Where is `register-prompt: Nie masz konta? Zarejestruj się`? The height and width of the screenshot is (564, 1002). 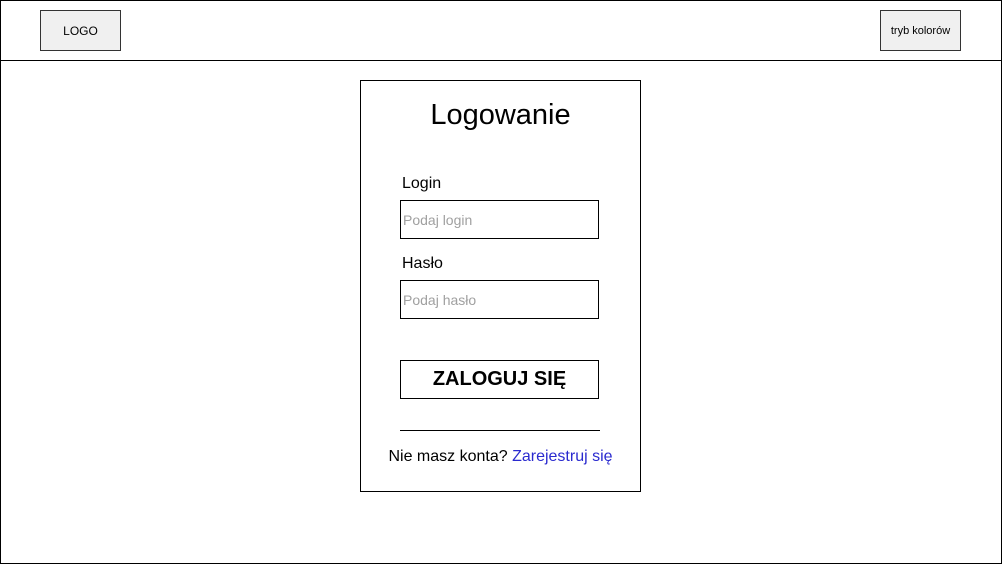
register-prompt: Nie masz konta? Zarejestruj się is located at coordinates (500, 457).